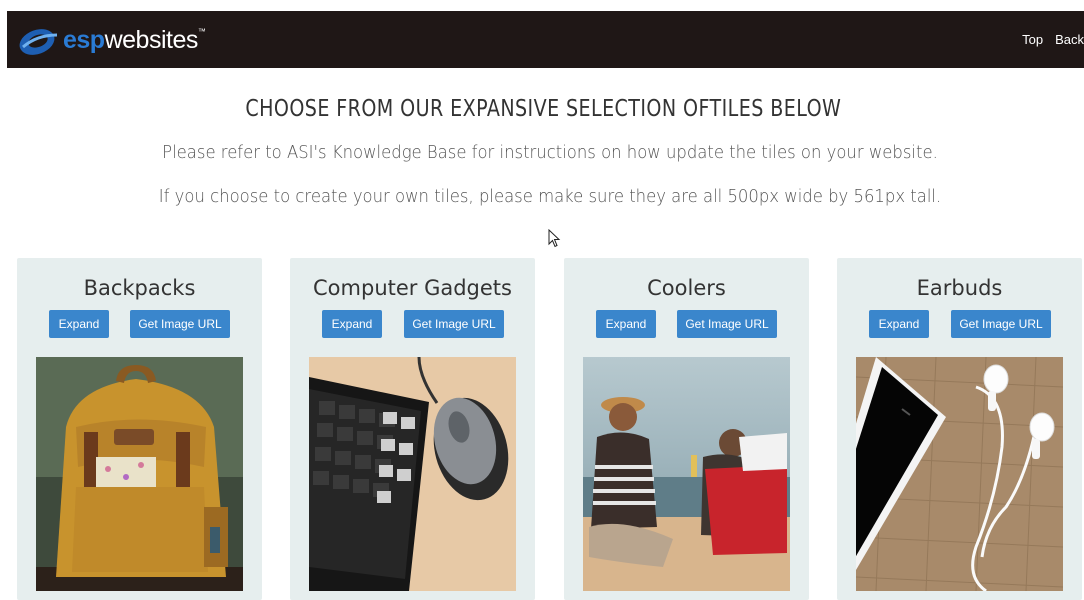 The image size is (1084, 600). Describe the element at coordinates (139, 474) in the screenshot. I see `backpack-photo` at that location.